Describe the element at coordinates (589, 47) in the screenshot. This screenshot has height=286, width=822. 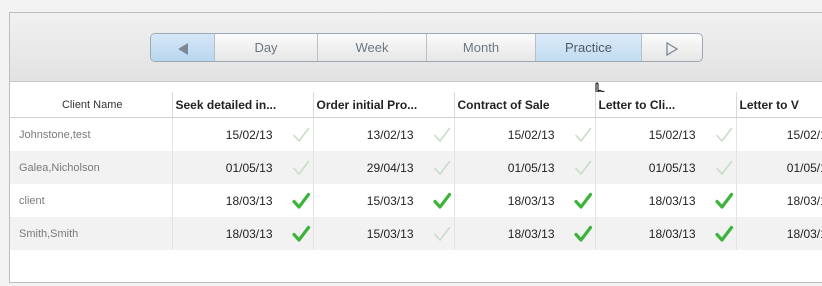
I see `tab-practice: Practice` at that location.